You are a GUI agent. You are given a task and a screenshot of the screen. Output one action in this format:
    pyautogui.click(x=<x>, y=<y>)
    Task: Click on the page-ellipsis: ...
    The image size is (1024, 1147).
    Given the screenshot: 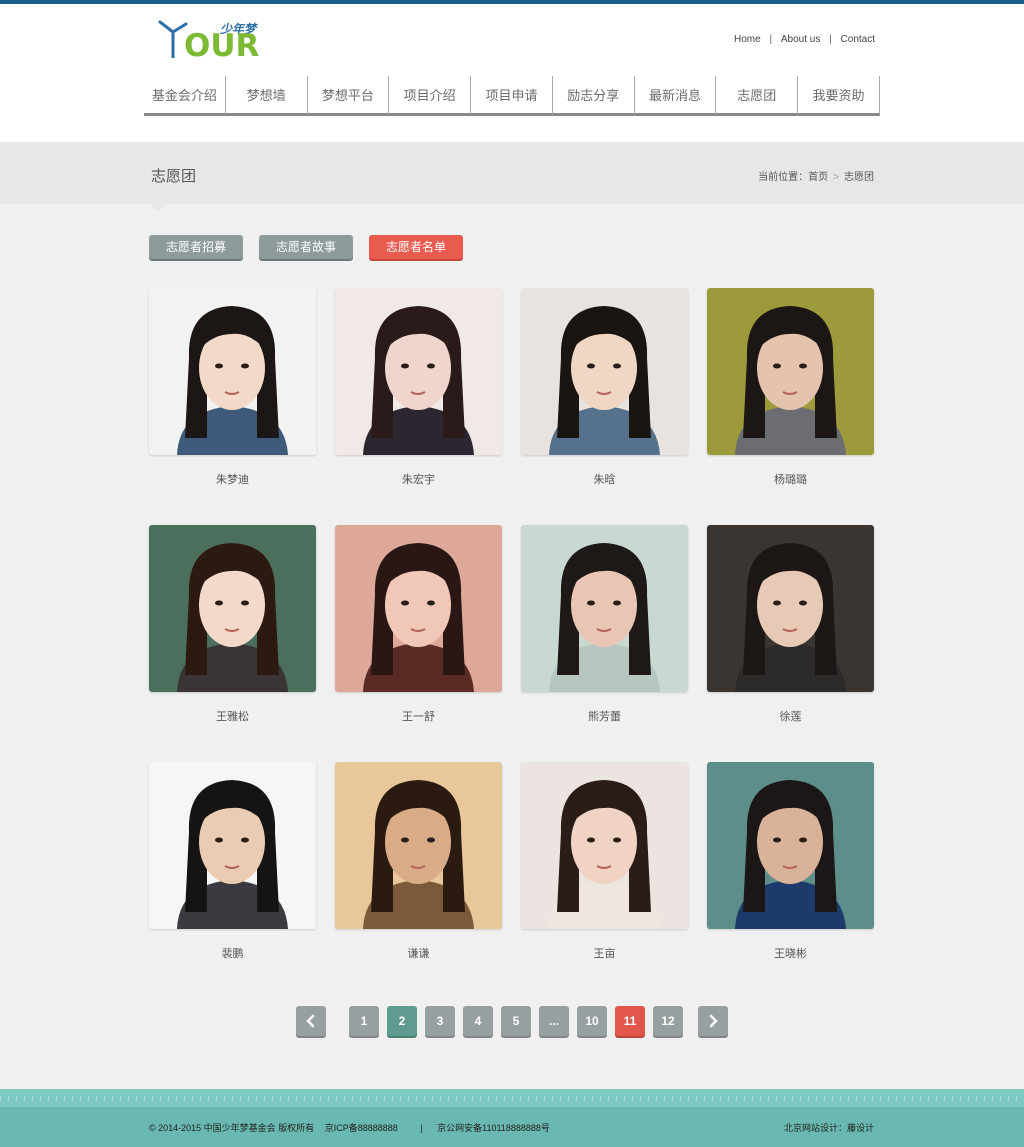 What is the action you would take?
    pyautogui.click(x=554, y=1021)
    